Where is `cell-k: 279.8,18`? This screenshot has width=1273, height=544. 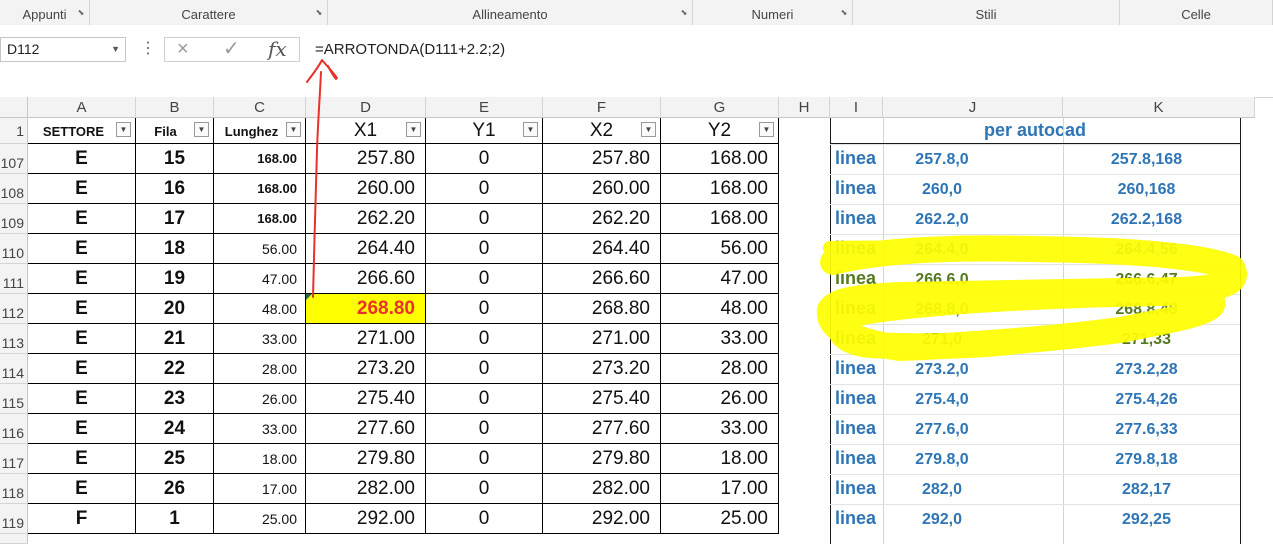
cell-k: 279.8,18 is located at coordinates (1151, 459).